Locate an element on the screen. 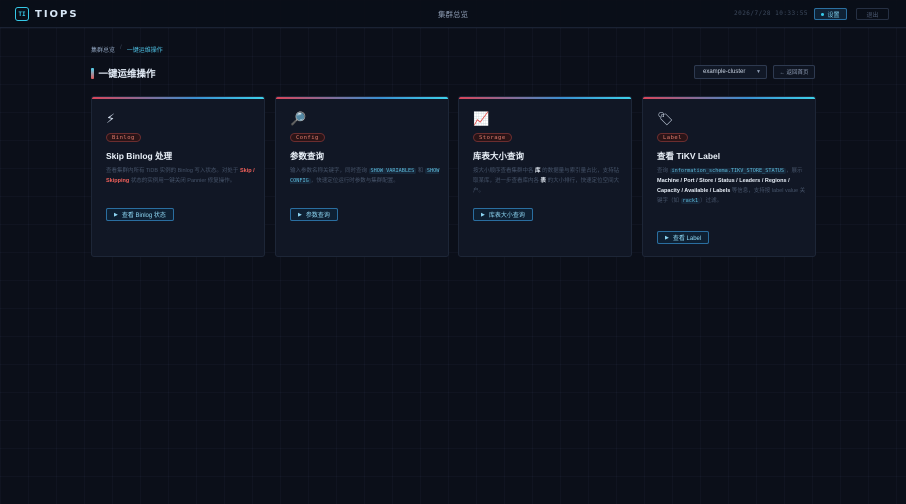 This screenshot has height=504, width=906. table-size-query-button: ▶ 库表大小查询 is located at coordinates (503, 214).